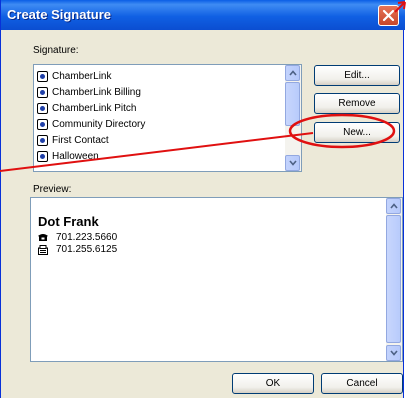 The image size is (418, 398). I want to click on fax-row: 701.255.6125, so click(77, 249).